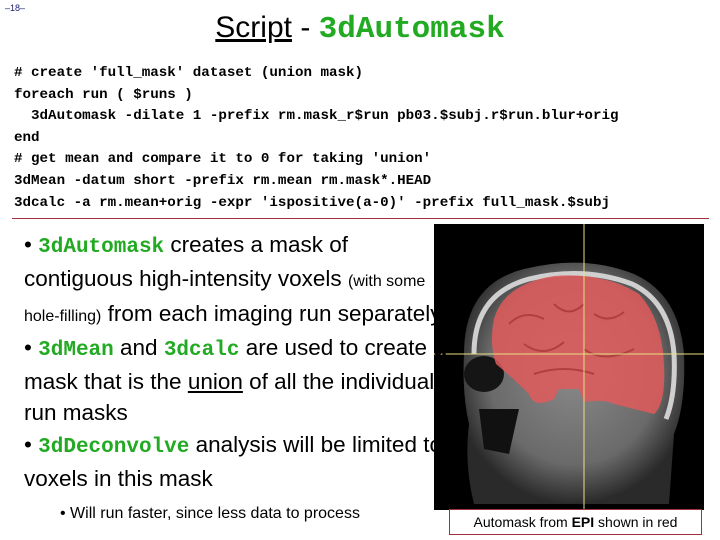 The height and width of the screenshot is (540, 720). I want to click on underlined-union: union, so click(215, 382).